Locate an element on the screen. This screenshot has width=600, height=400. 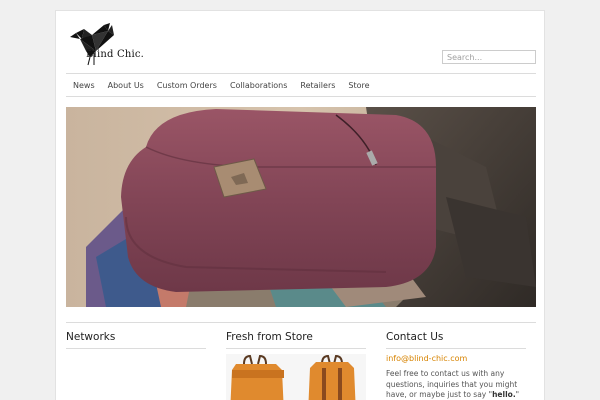
nav-item-custom-orders: Custom Orders is located at coordinates (186, 85).